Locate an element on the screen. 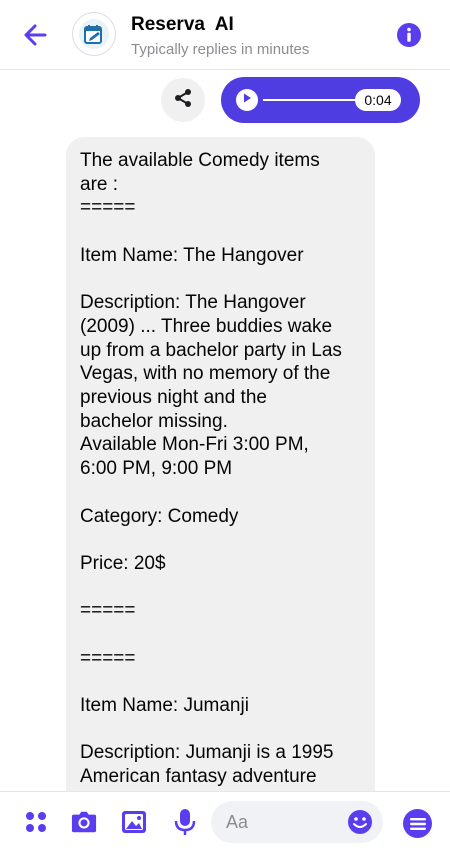 This screenshot has width=450, height=851. gallery-icon is located at coordinates (134, 822).